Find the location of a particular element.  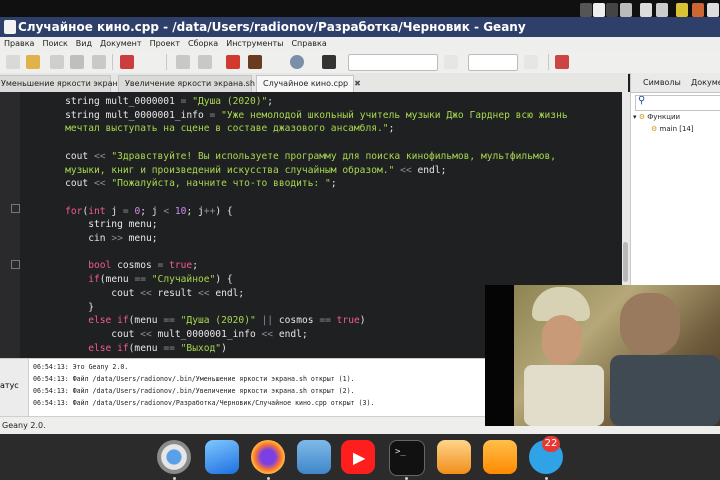

telegram-icon: 22 is located at coordinates (546, 455).